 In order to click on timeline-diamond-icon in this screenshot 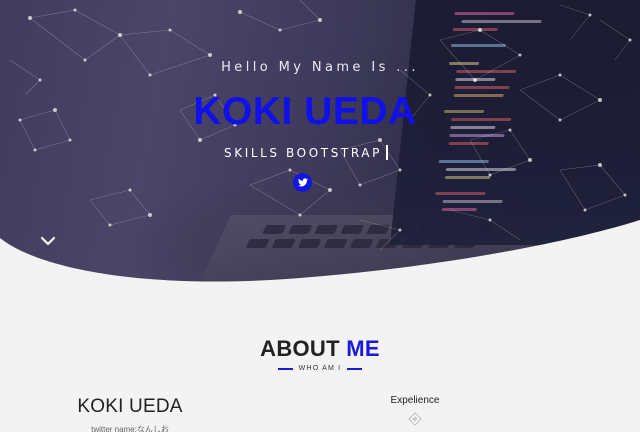, I will do `click(415, 419)`.